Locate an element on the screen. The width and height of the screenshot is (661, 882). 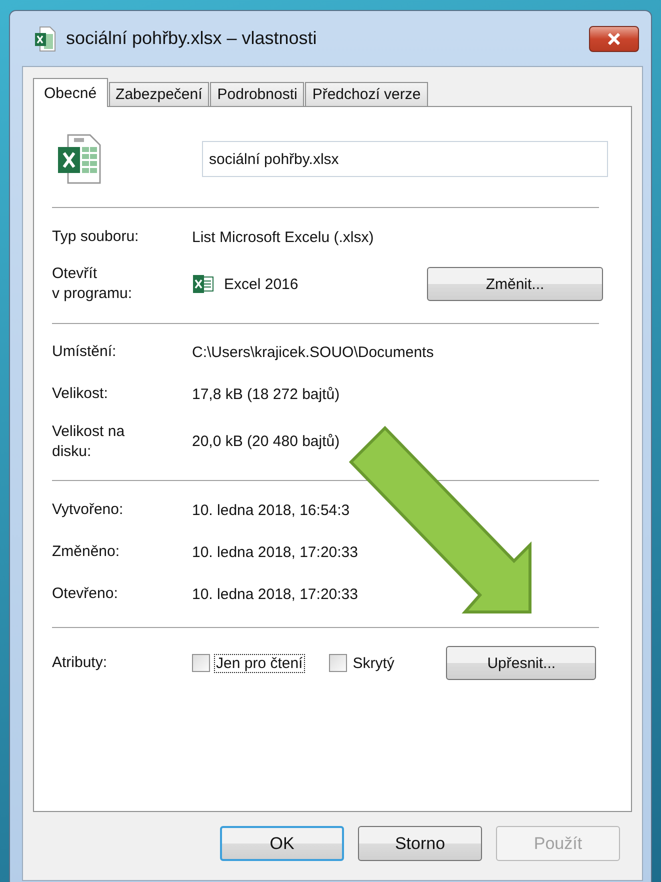
checkbox-label: Jen pro čtení is located at coordinates (259, 663).